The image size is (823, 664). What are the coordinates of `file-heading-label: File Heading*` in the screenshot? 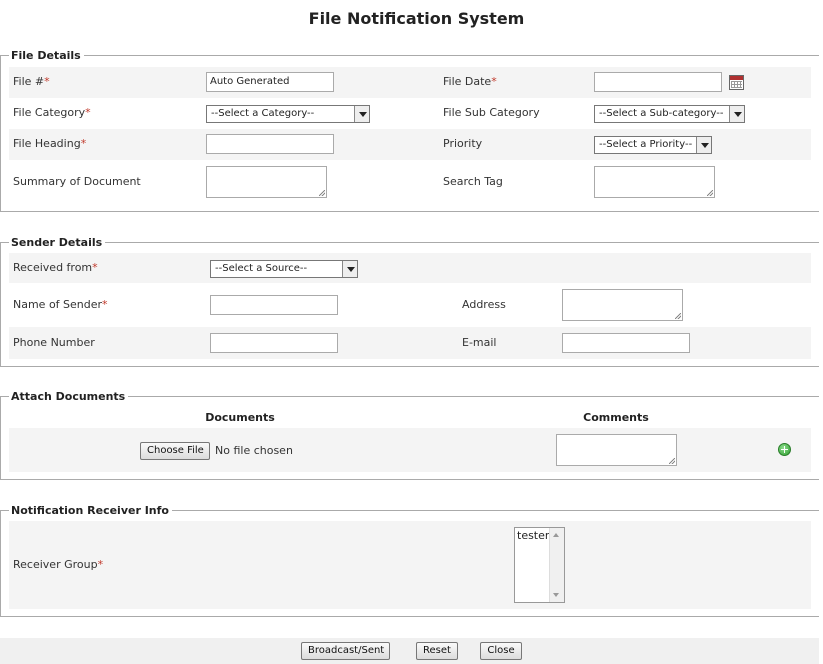 It's located at (50, 143).